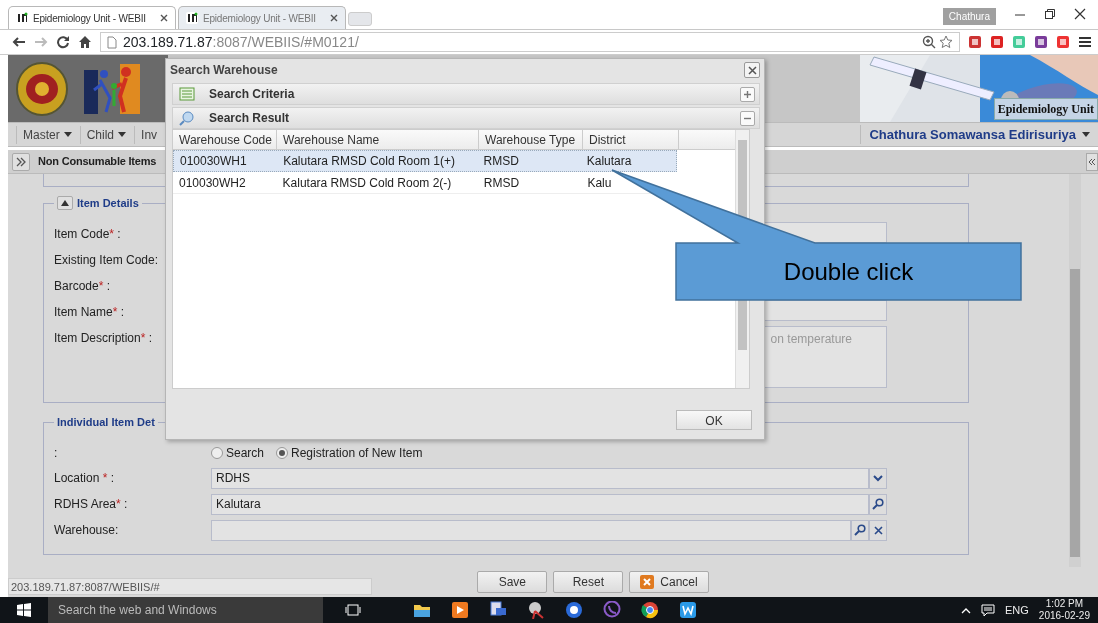 The height and width of the screenshot is (623, 1098). I want to click on section-header: Search Criteria, so click(466, 94).